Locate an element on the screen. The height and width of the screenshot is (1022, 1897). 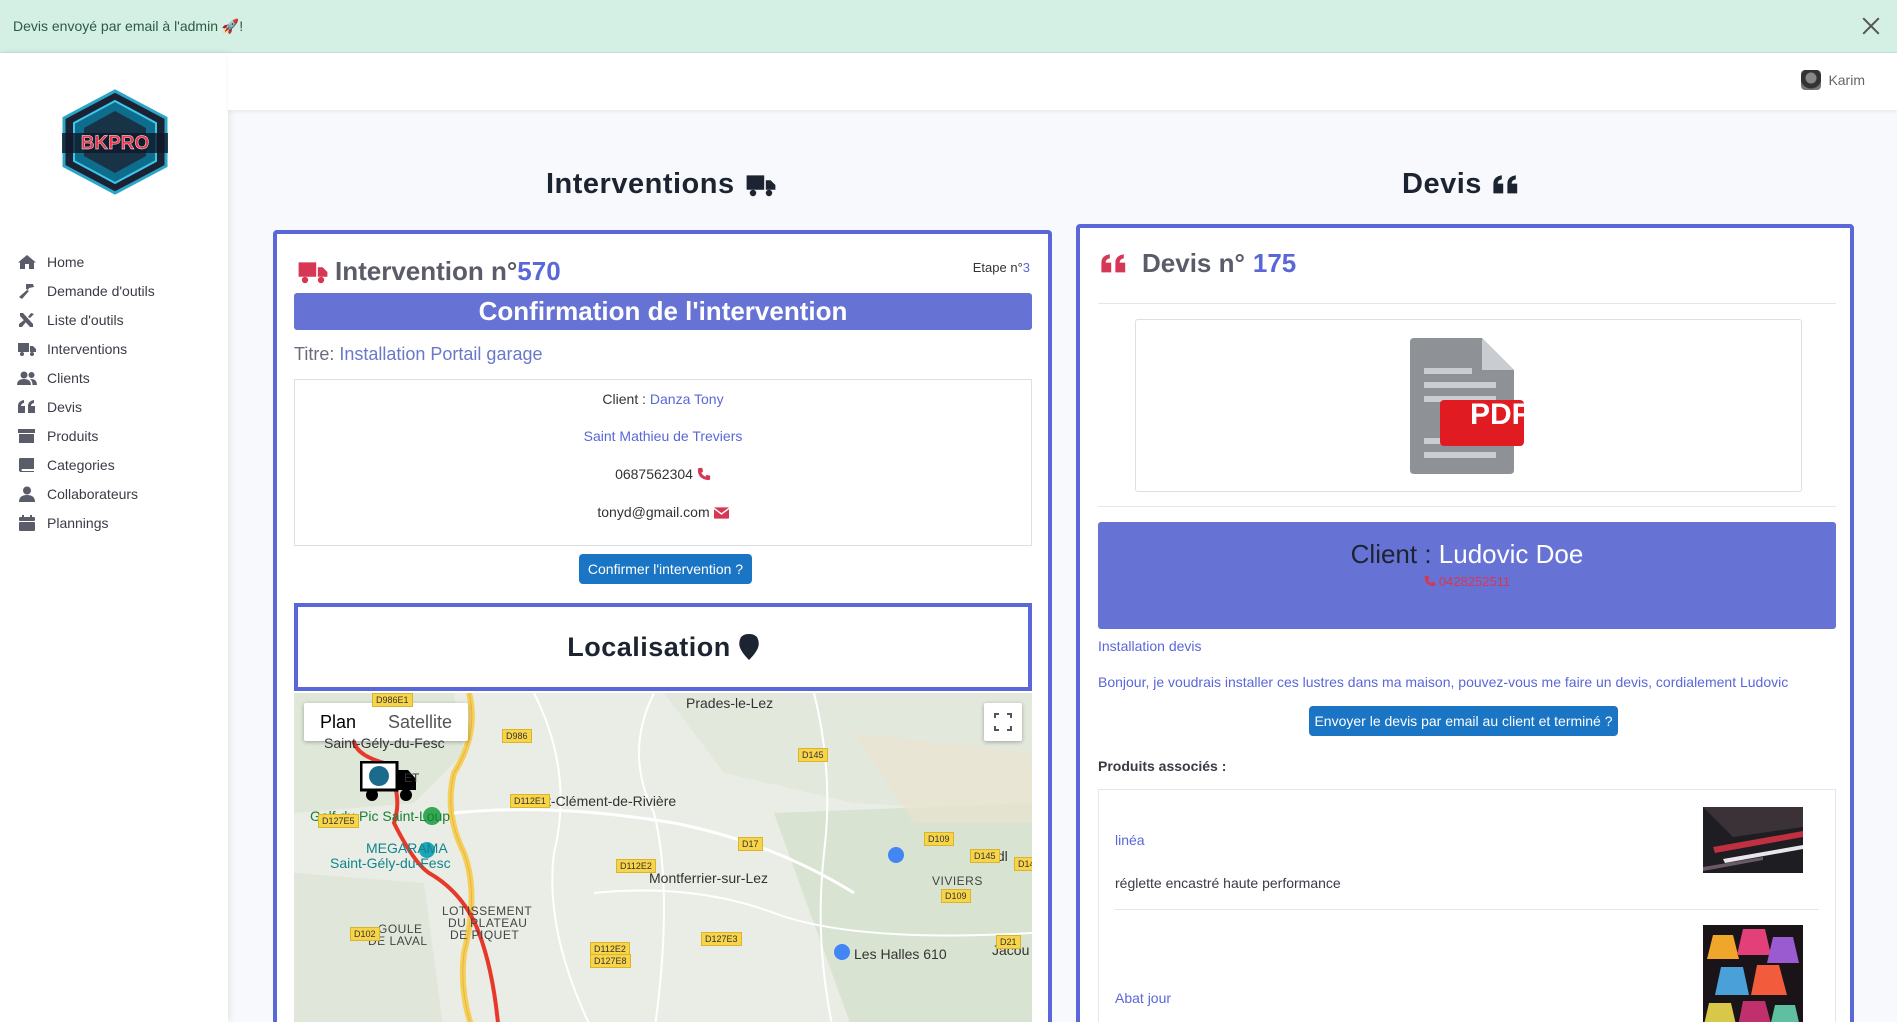
close-icon is located at coordinates (1871, 26).